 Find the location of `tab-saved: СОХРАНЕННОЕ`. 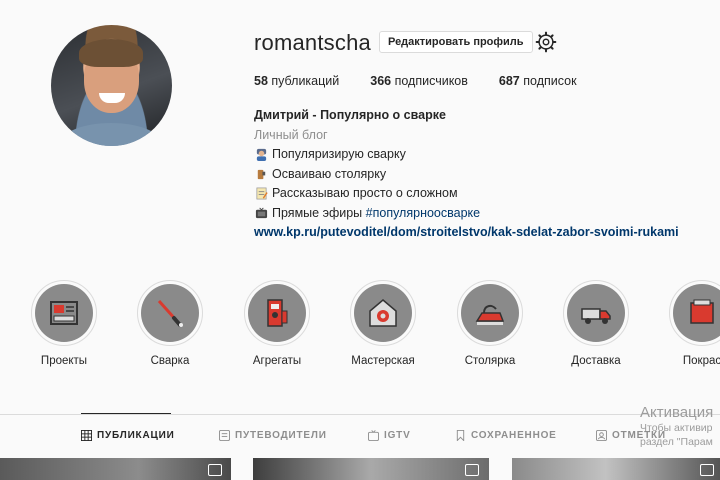

tab-saved: СОХРАНЕННОЕ is located at coordinates (506, 435).